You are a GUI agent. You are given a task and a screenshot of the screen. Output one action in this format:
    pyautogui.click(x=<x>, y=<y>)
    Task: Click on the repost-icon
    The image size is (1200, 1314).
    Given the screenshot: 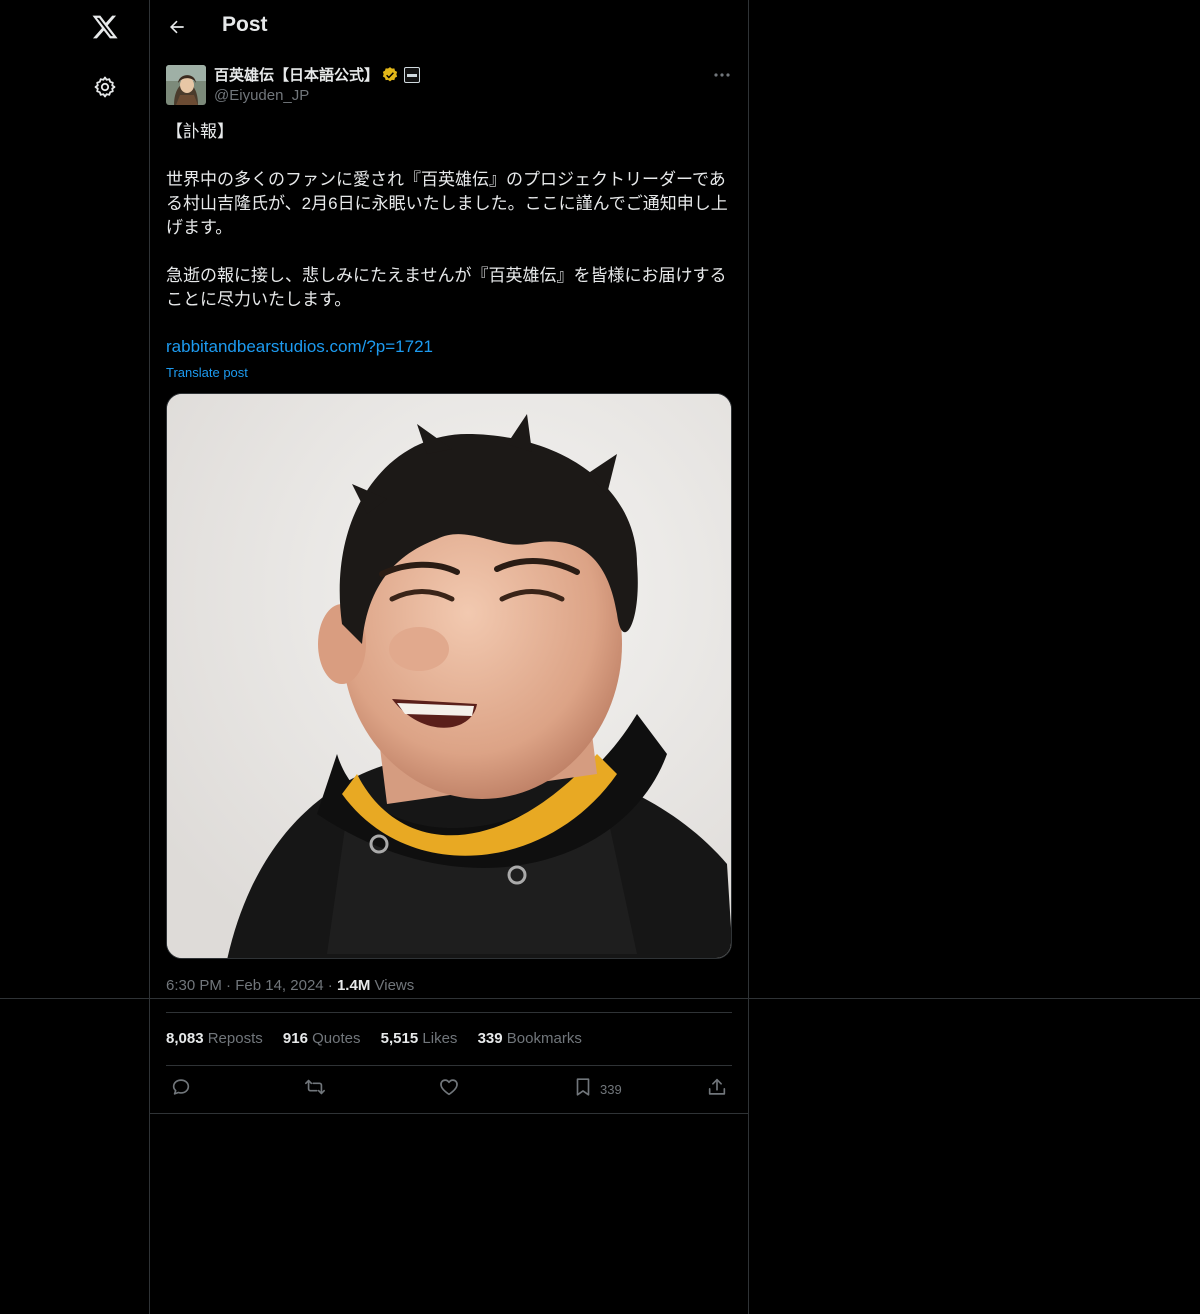 What is the action you would take?
    pyautogui.click(x=315, y=1089)
    